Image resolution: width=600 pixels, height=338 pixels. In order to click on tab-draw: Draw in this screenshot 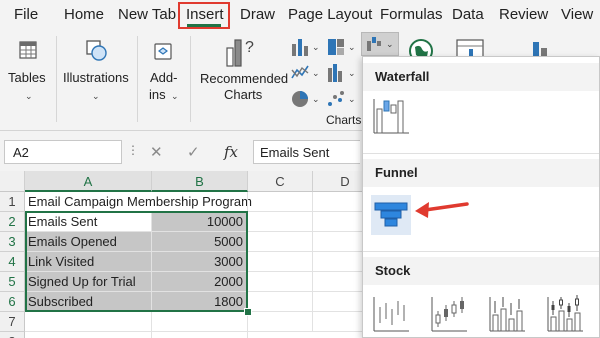, I will do `click(257, 14)`.